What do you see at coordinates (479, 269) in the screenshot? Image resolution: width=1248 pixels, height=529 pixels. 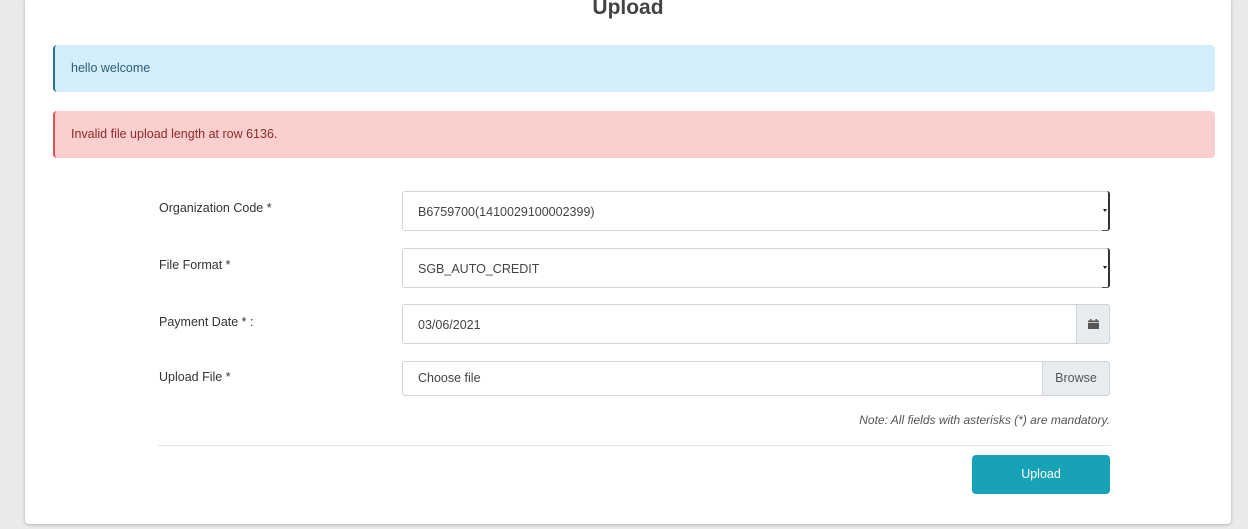 I see `file-format-value: SGB_AUTO_CREDIT` at bounding box center [479, 269].